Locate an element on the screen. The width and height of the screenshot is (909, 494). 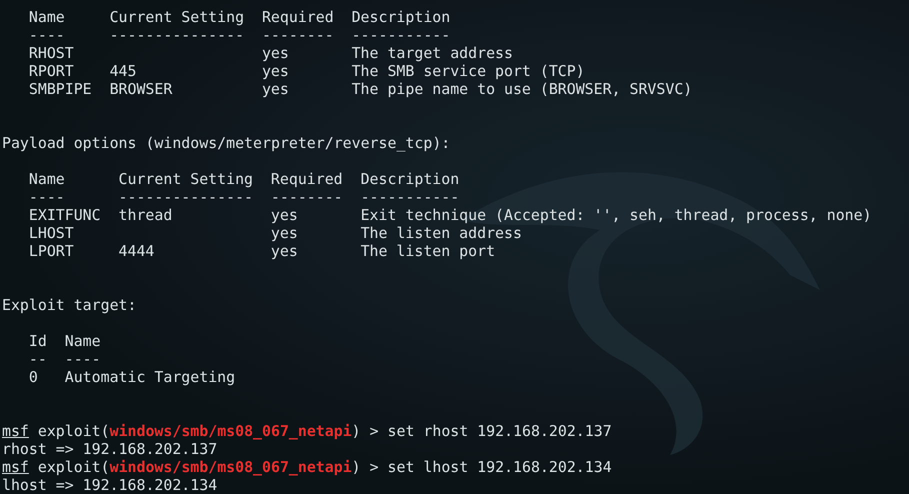
command-line: msf exploit(windows/smb/ms08_067_netapi) > set rhost 192.168.202.137 is located at coordinates (307, 431).